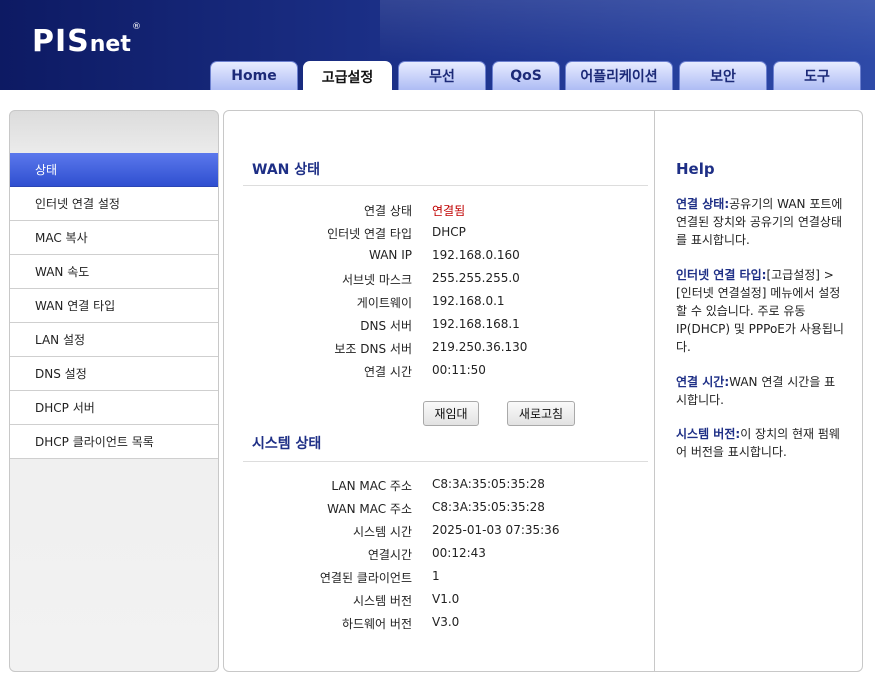 The image size is (875, 681). What do you see at coordinates (526, 75) in the screenshot?
I see `tab-qos: QoS` at bounding box center [526, 75].